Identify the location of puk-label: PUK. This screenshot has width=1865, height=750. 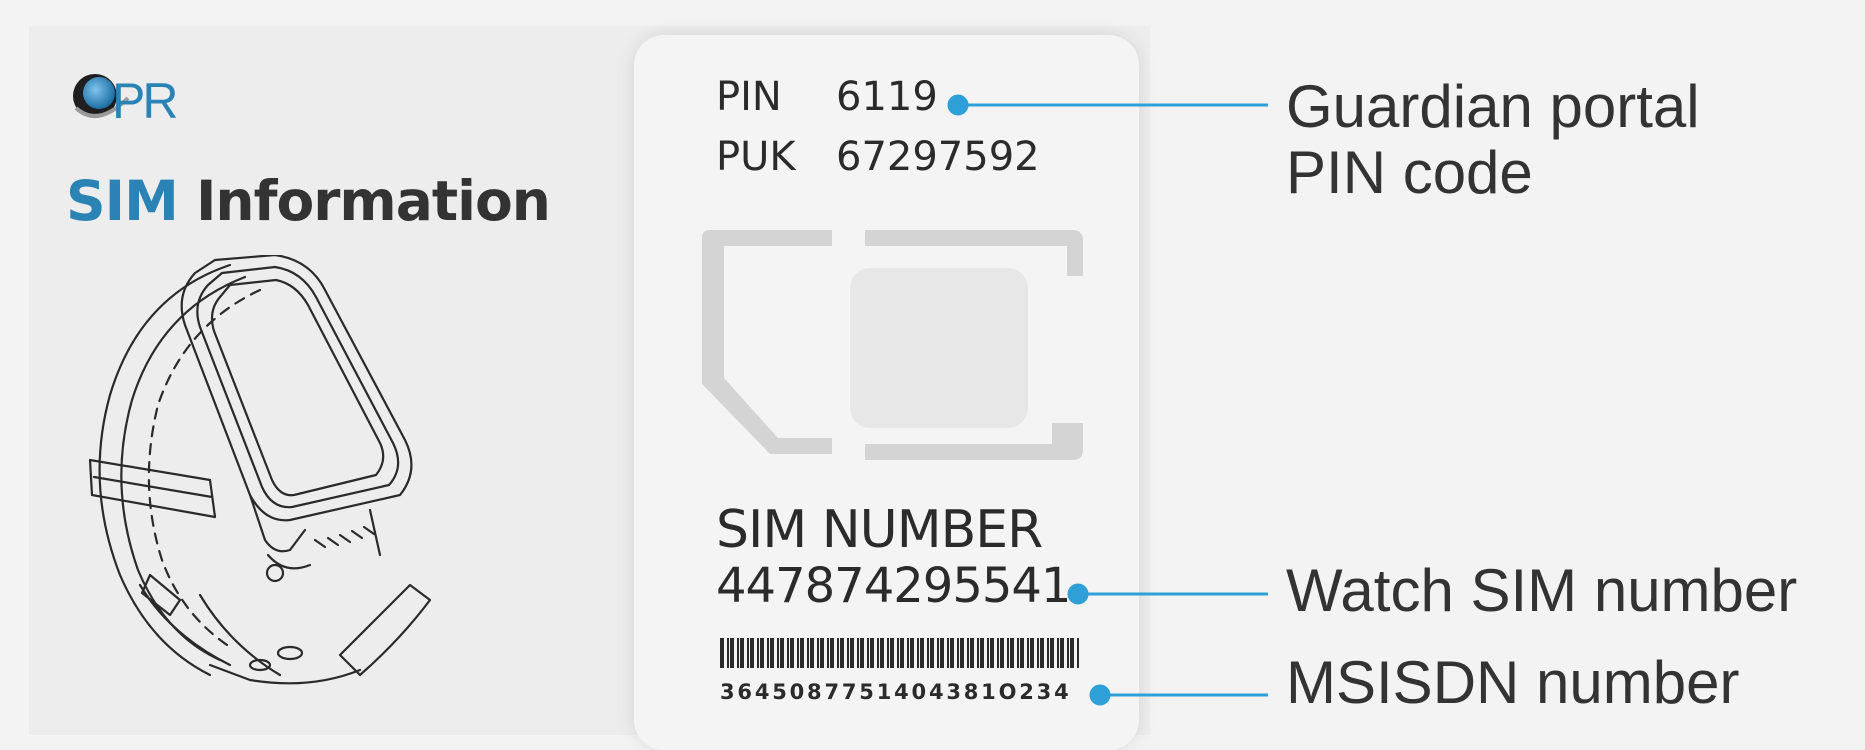
(756, 157).